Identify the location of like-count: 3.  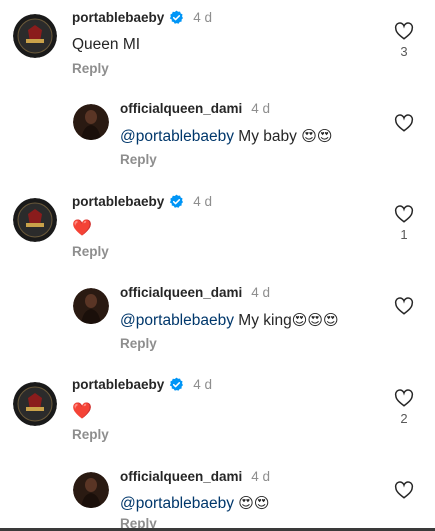
(404, 51).